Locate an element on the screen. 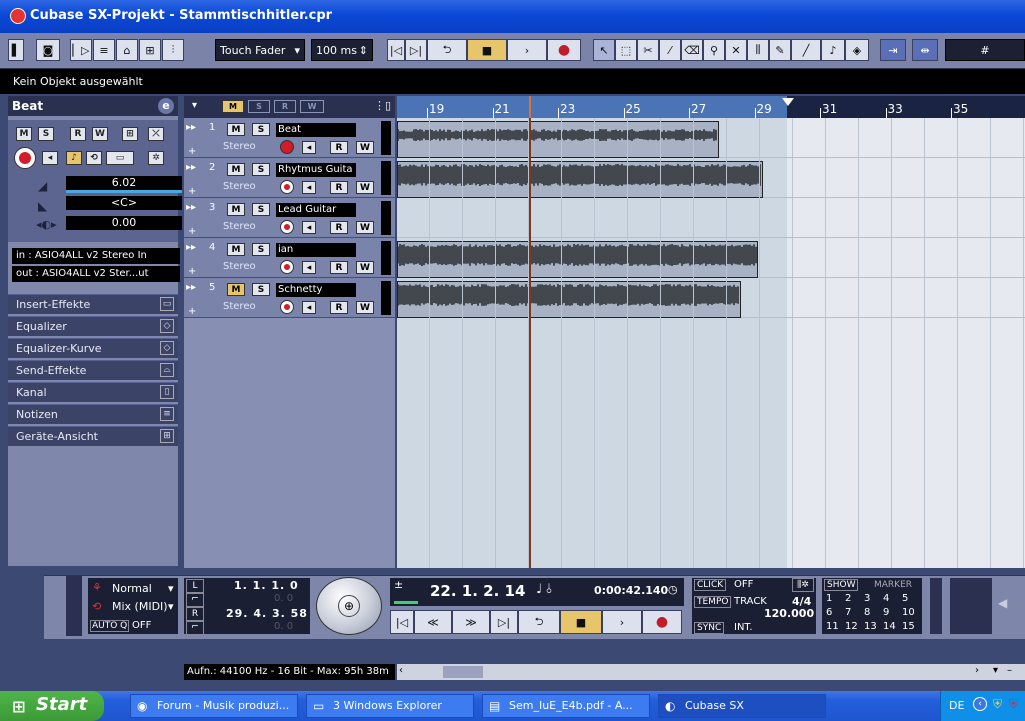 The width and height of the screenshot is (1025, 721). track-list-menu-icon: ▾ is located at coordinates (194, 105).